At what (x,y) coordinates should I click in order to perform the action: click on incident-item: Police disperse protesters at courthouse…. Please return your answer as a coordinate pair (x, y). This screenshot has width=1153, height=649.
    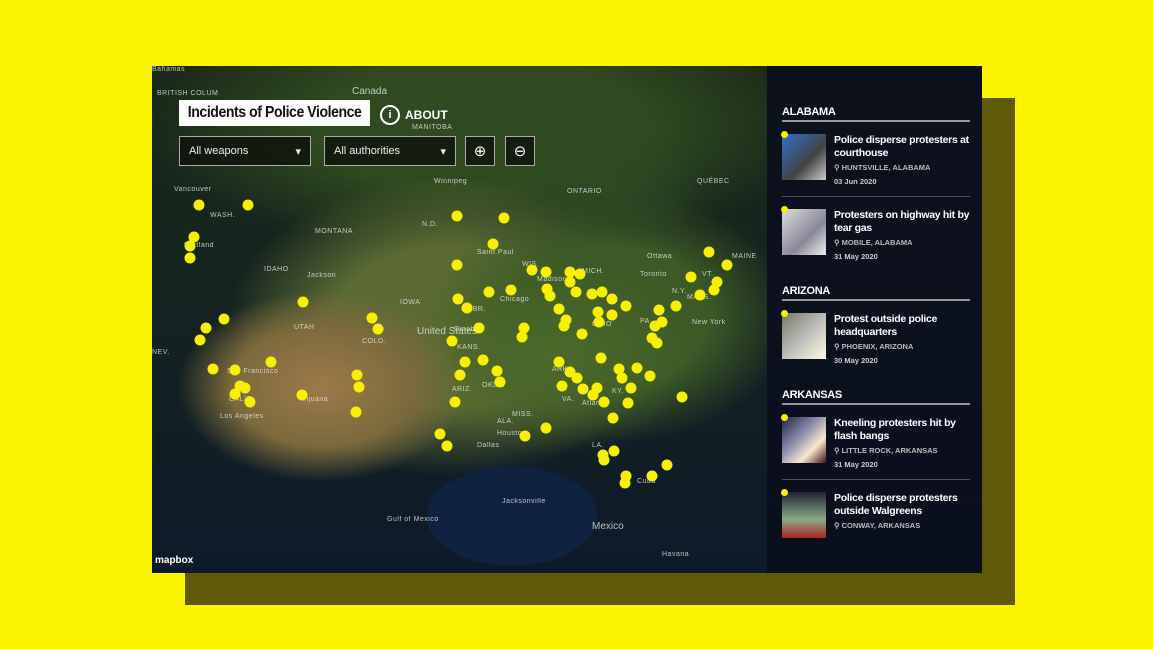
    Looking at the image, I should click on (875, 164).